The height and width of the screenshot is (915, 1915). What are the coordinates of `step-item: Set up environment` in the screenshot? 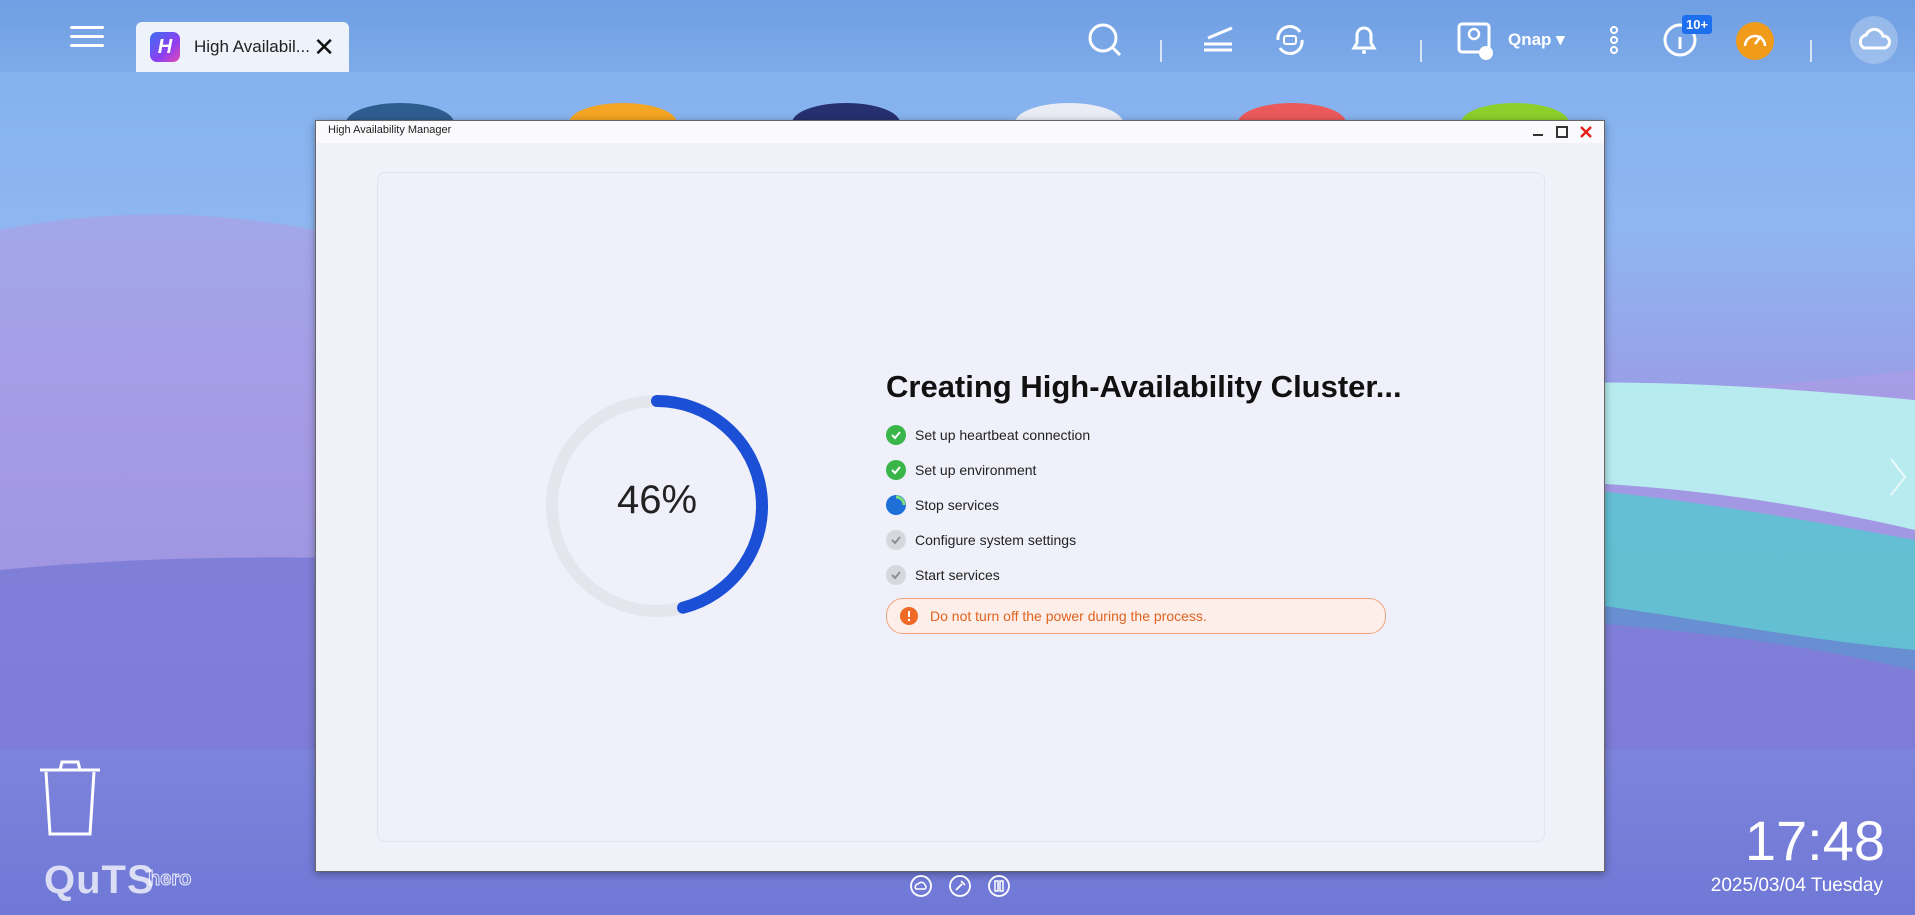 It's located at (988, 469).